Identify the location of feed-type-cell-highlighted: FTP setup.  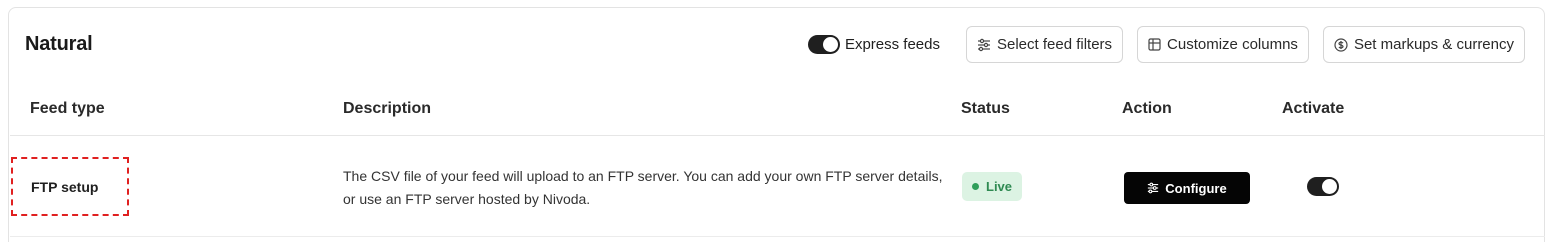
(70, 186).